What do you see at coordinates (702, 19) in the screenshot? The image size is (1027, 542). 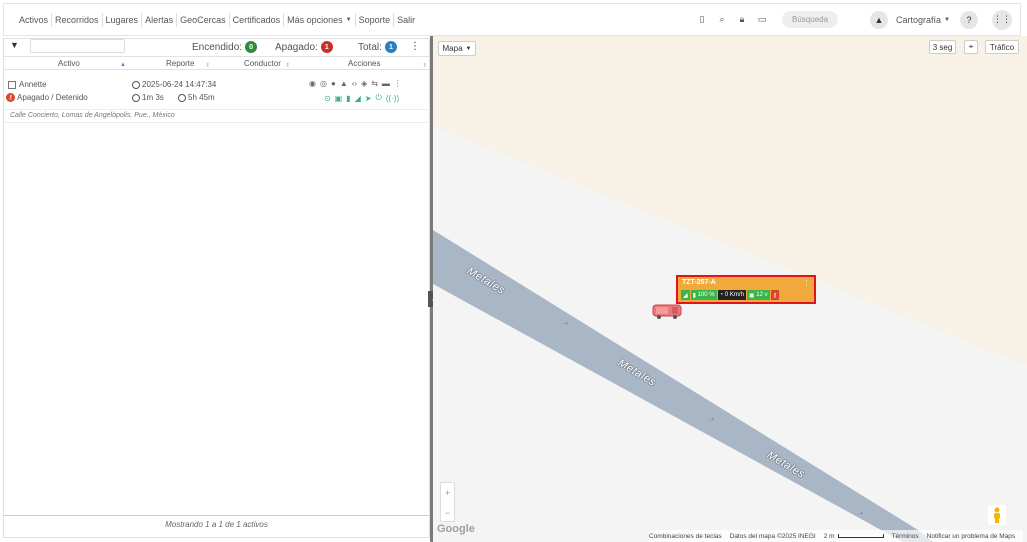 I see `document-icon: ▯` at bounding box center [702, 19].